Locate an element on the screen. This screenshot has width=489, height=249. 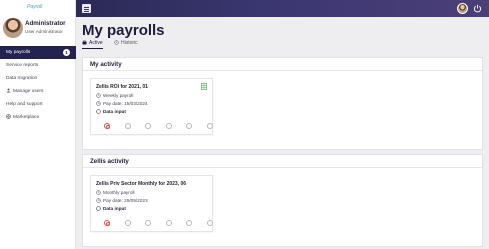
payroll-pay-date: Pay date: 15/03/2024 is located at coordinates (122, 103).